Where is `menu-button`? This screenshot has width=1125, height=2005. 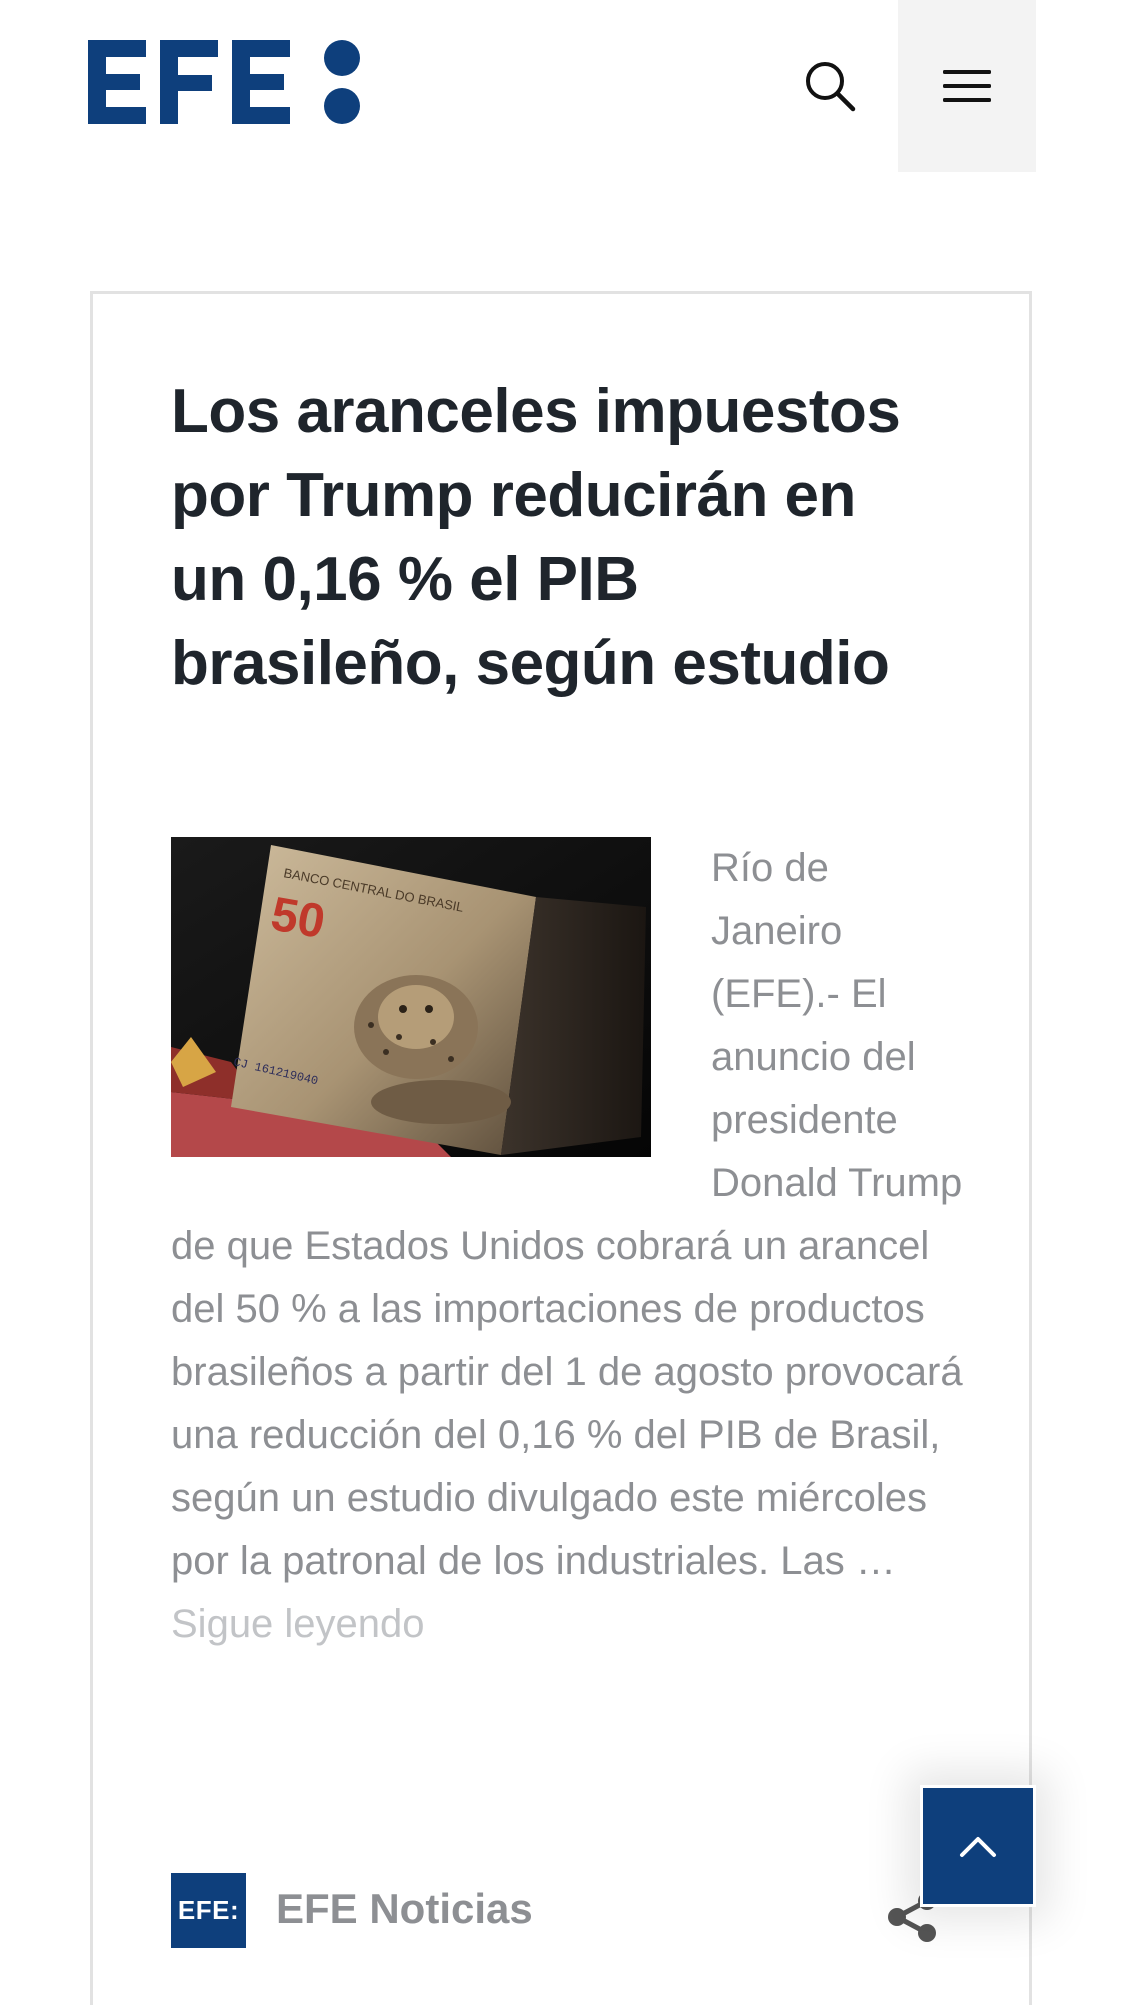 menu-button is located at coordinates (967, 86).